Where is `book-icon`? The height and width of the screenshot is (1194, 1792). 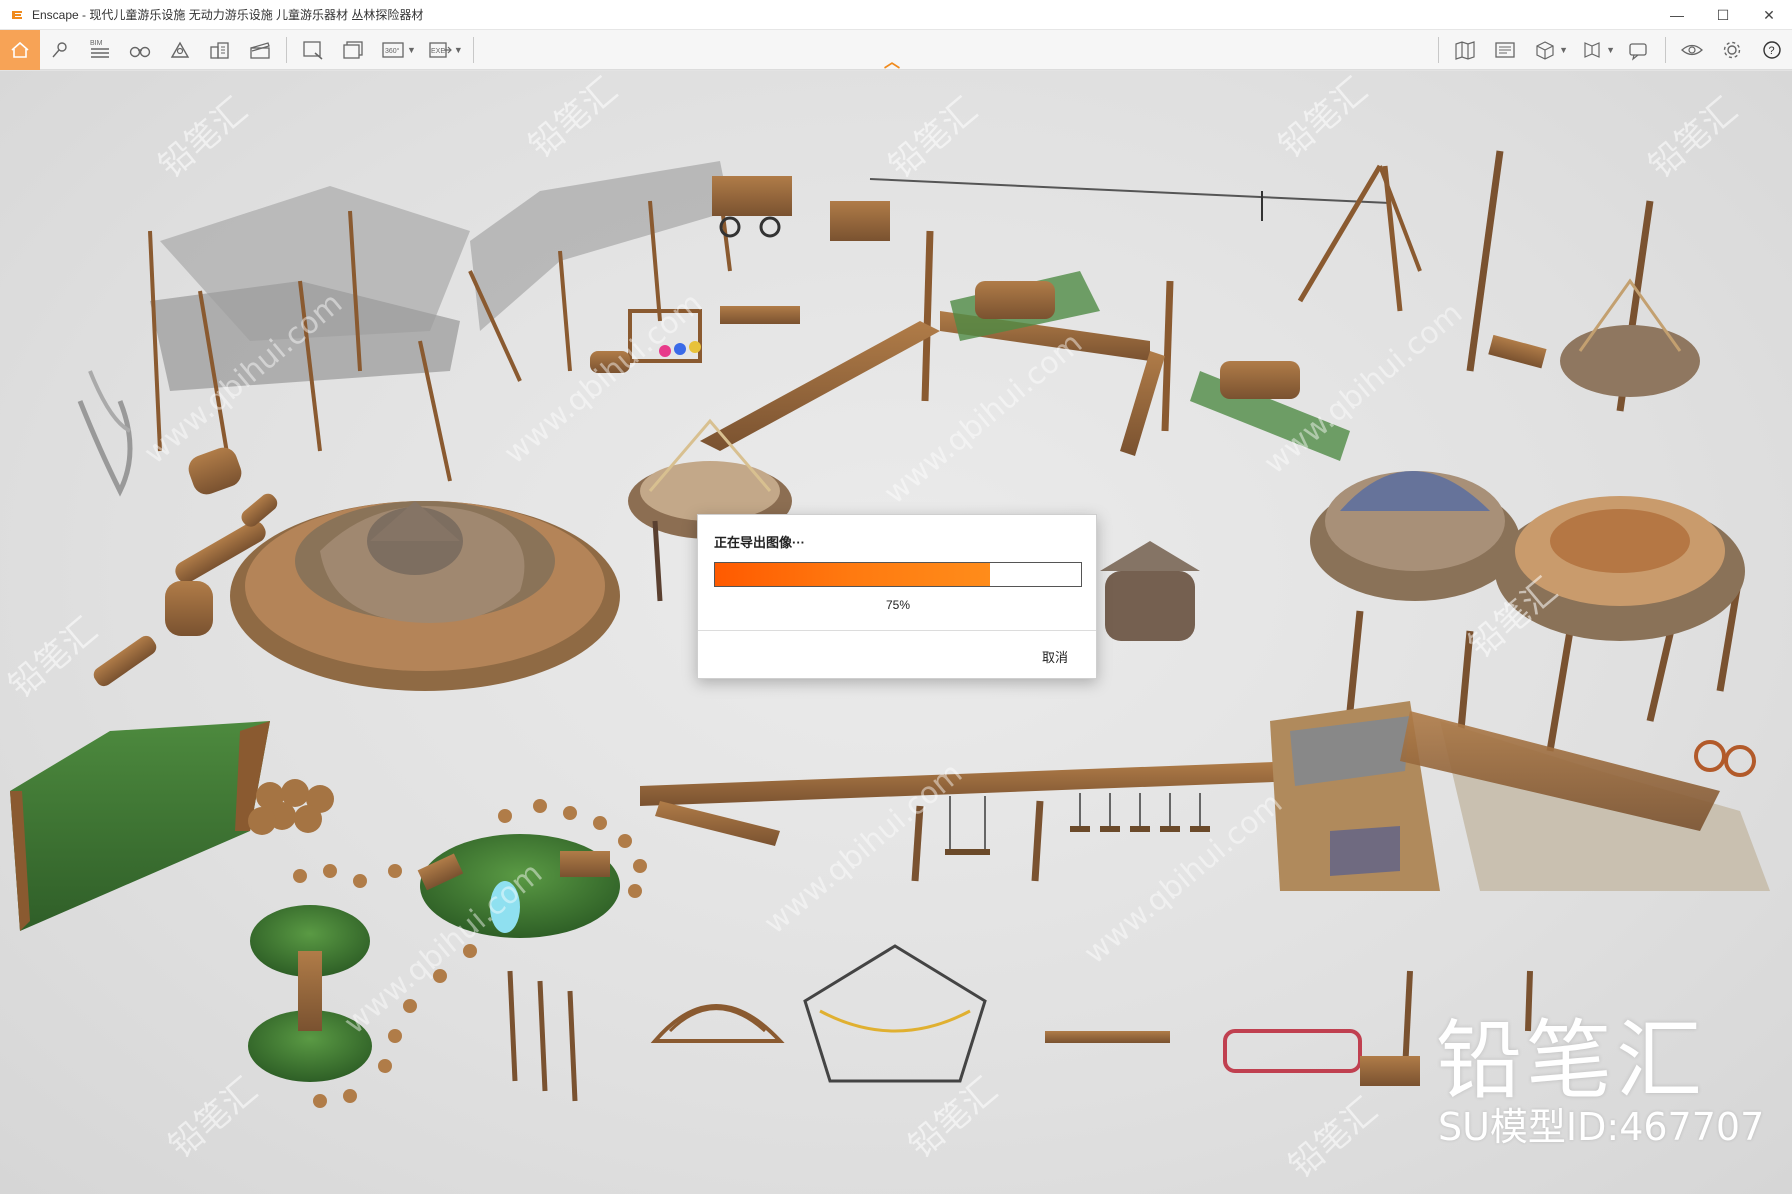 book-icon is located at coordinates (1592, 50).